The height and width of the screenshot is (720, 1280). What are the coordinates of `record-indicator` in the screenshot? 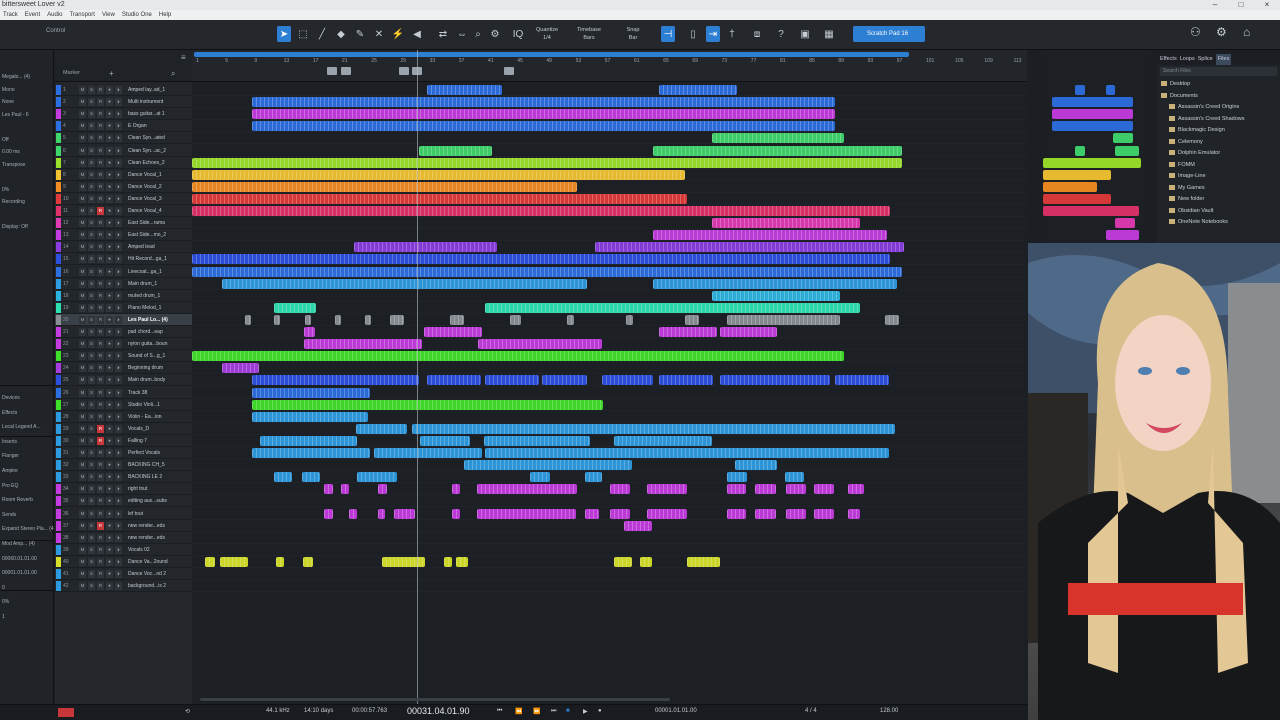 It's located at (66, 712).